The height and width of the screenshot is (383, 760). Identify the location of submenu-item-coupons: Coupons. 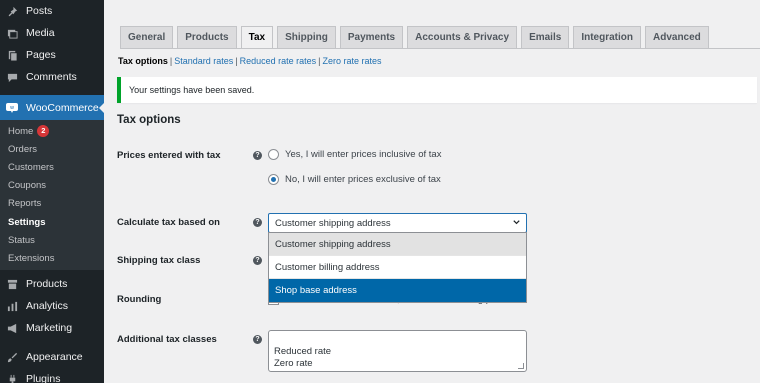
(27, 185).